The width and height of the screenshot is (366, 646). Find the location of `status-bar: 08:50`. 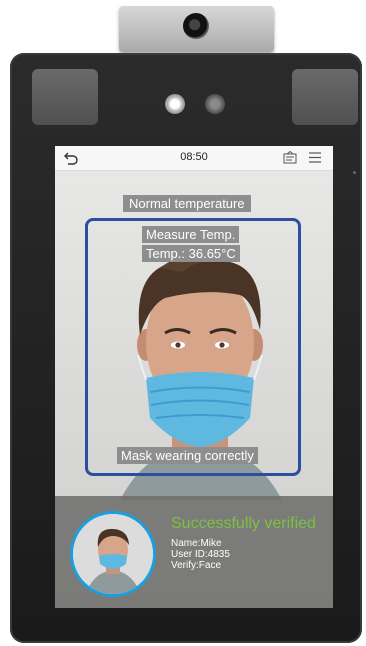

status-bar: 08:50 is located at coordinates (194, 158).